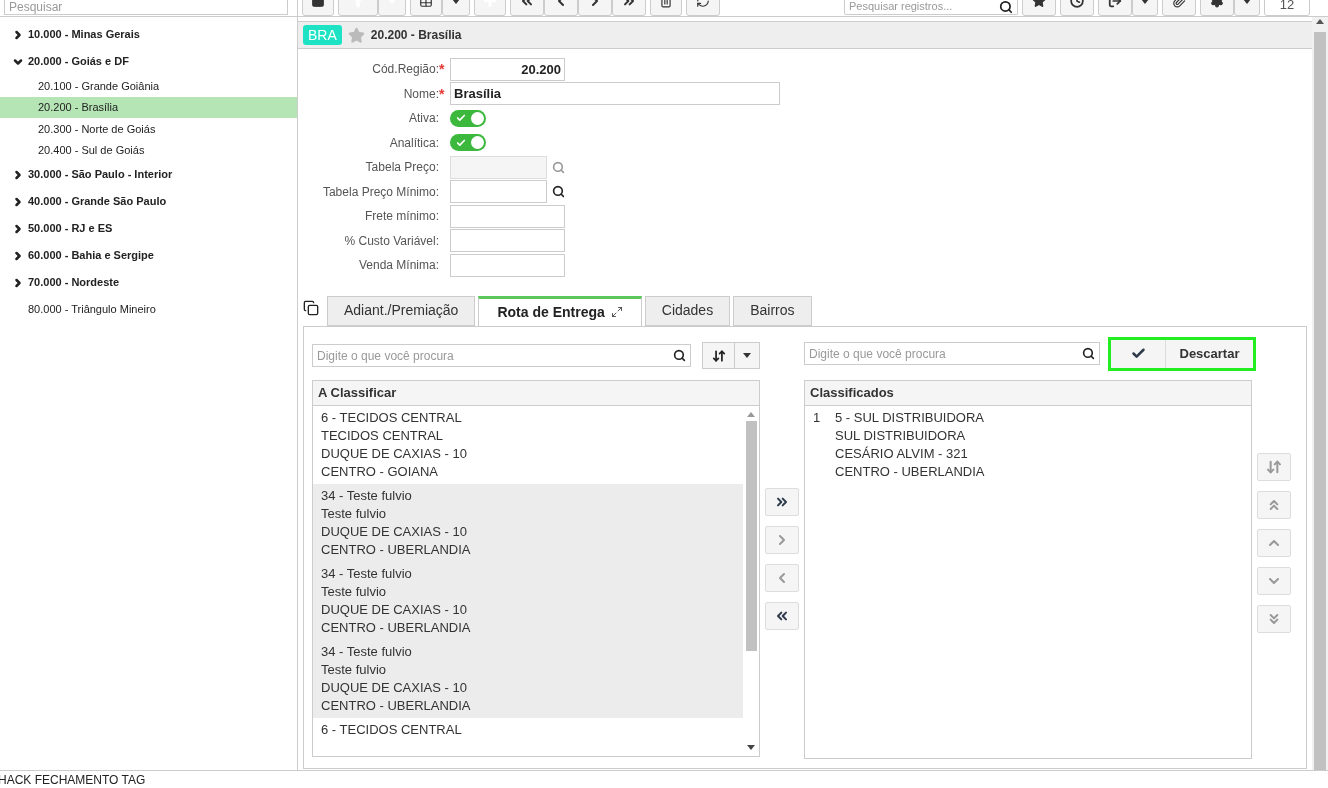  I want to click on text-field: 20.200, so click(507, 69).